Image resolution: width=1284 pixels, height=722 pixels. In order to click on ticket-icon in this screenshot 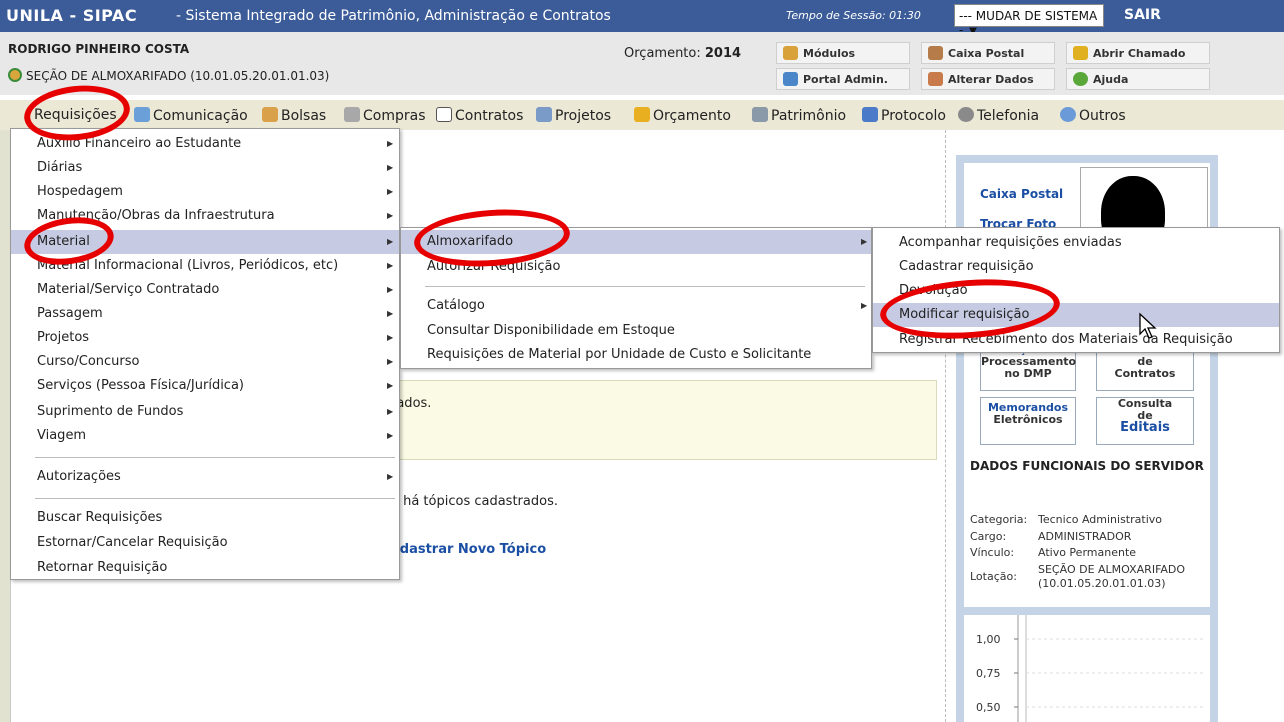, I will do `click(1080, 53)`.